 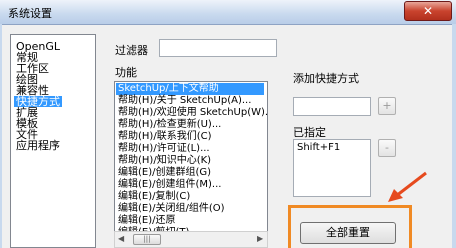 I want to click on function-item: 编辑(E)/创建群组(G), so click(x=164, y=173).